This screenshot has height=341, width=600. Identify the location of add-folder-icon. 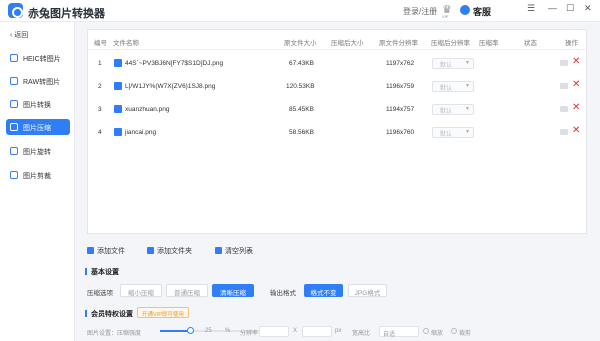
(150, 250).